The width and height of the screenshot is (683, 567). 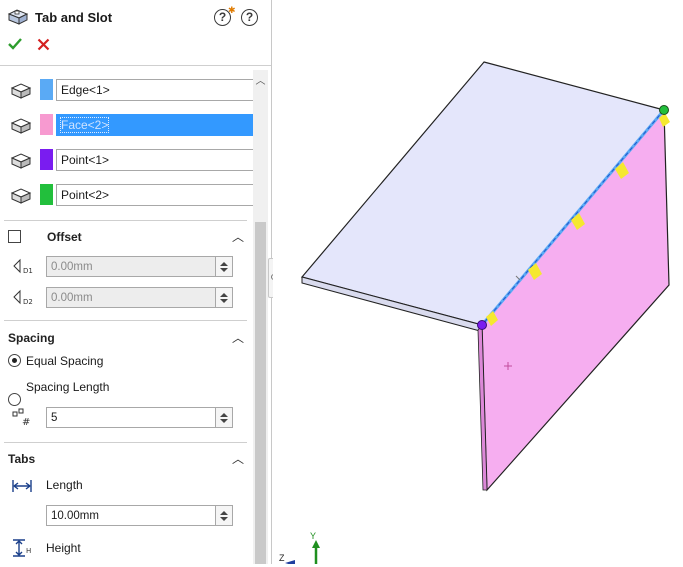 What do you see at coordinates (224, 266) in the screenshot?
I see `d1-spinner` at bounding box center [224, 266].